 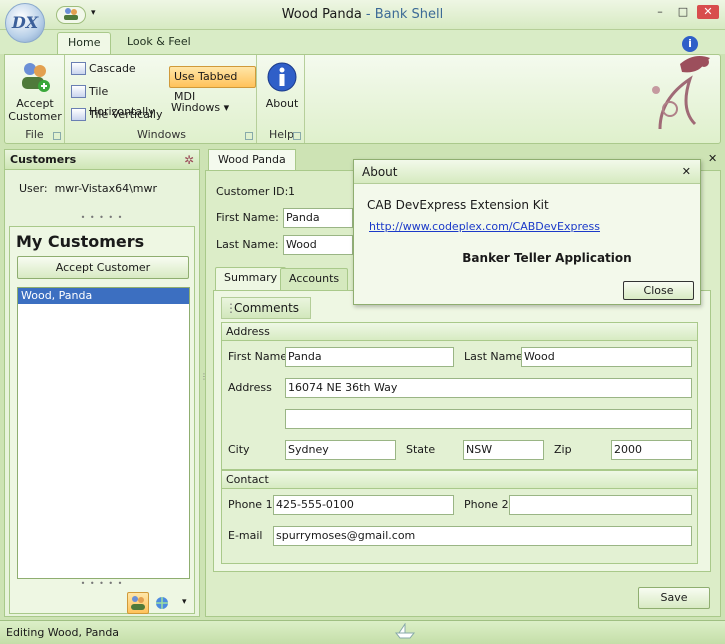 What do you see at coordinates (159, 43) in the screenshot?
I see `tab-look-and-feel: Look & Feel` at bounding box center [159, 43].